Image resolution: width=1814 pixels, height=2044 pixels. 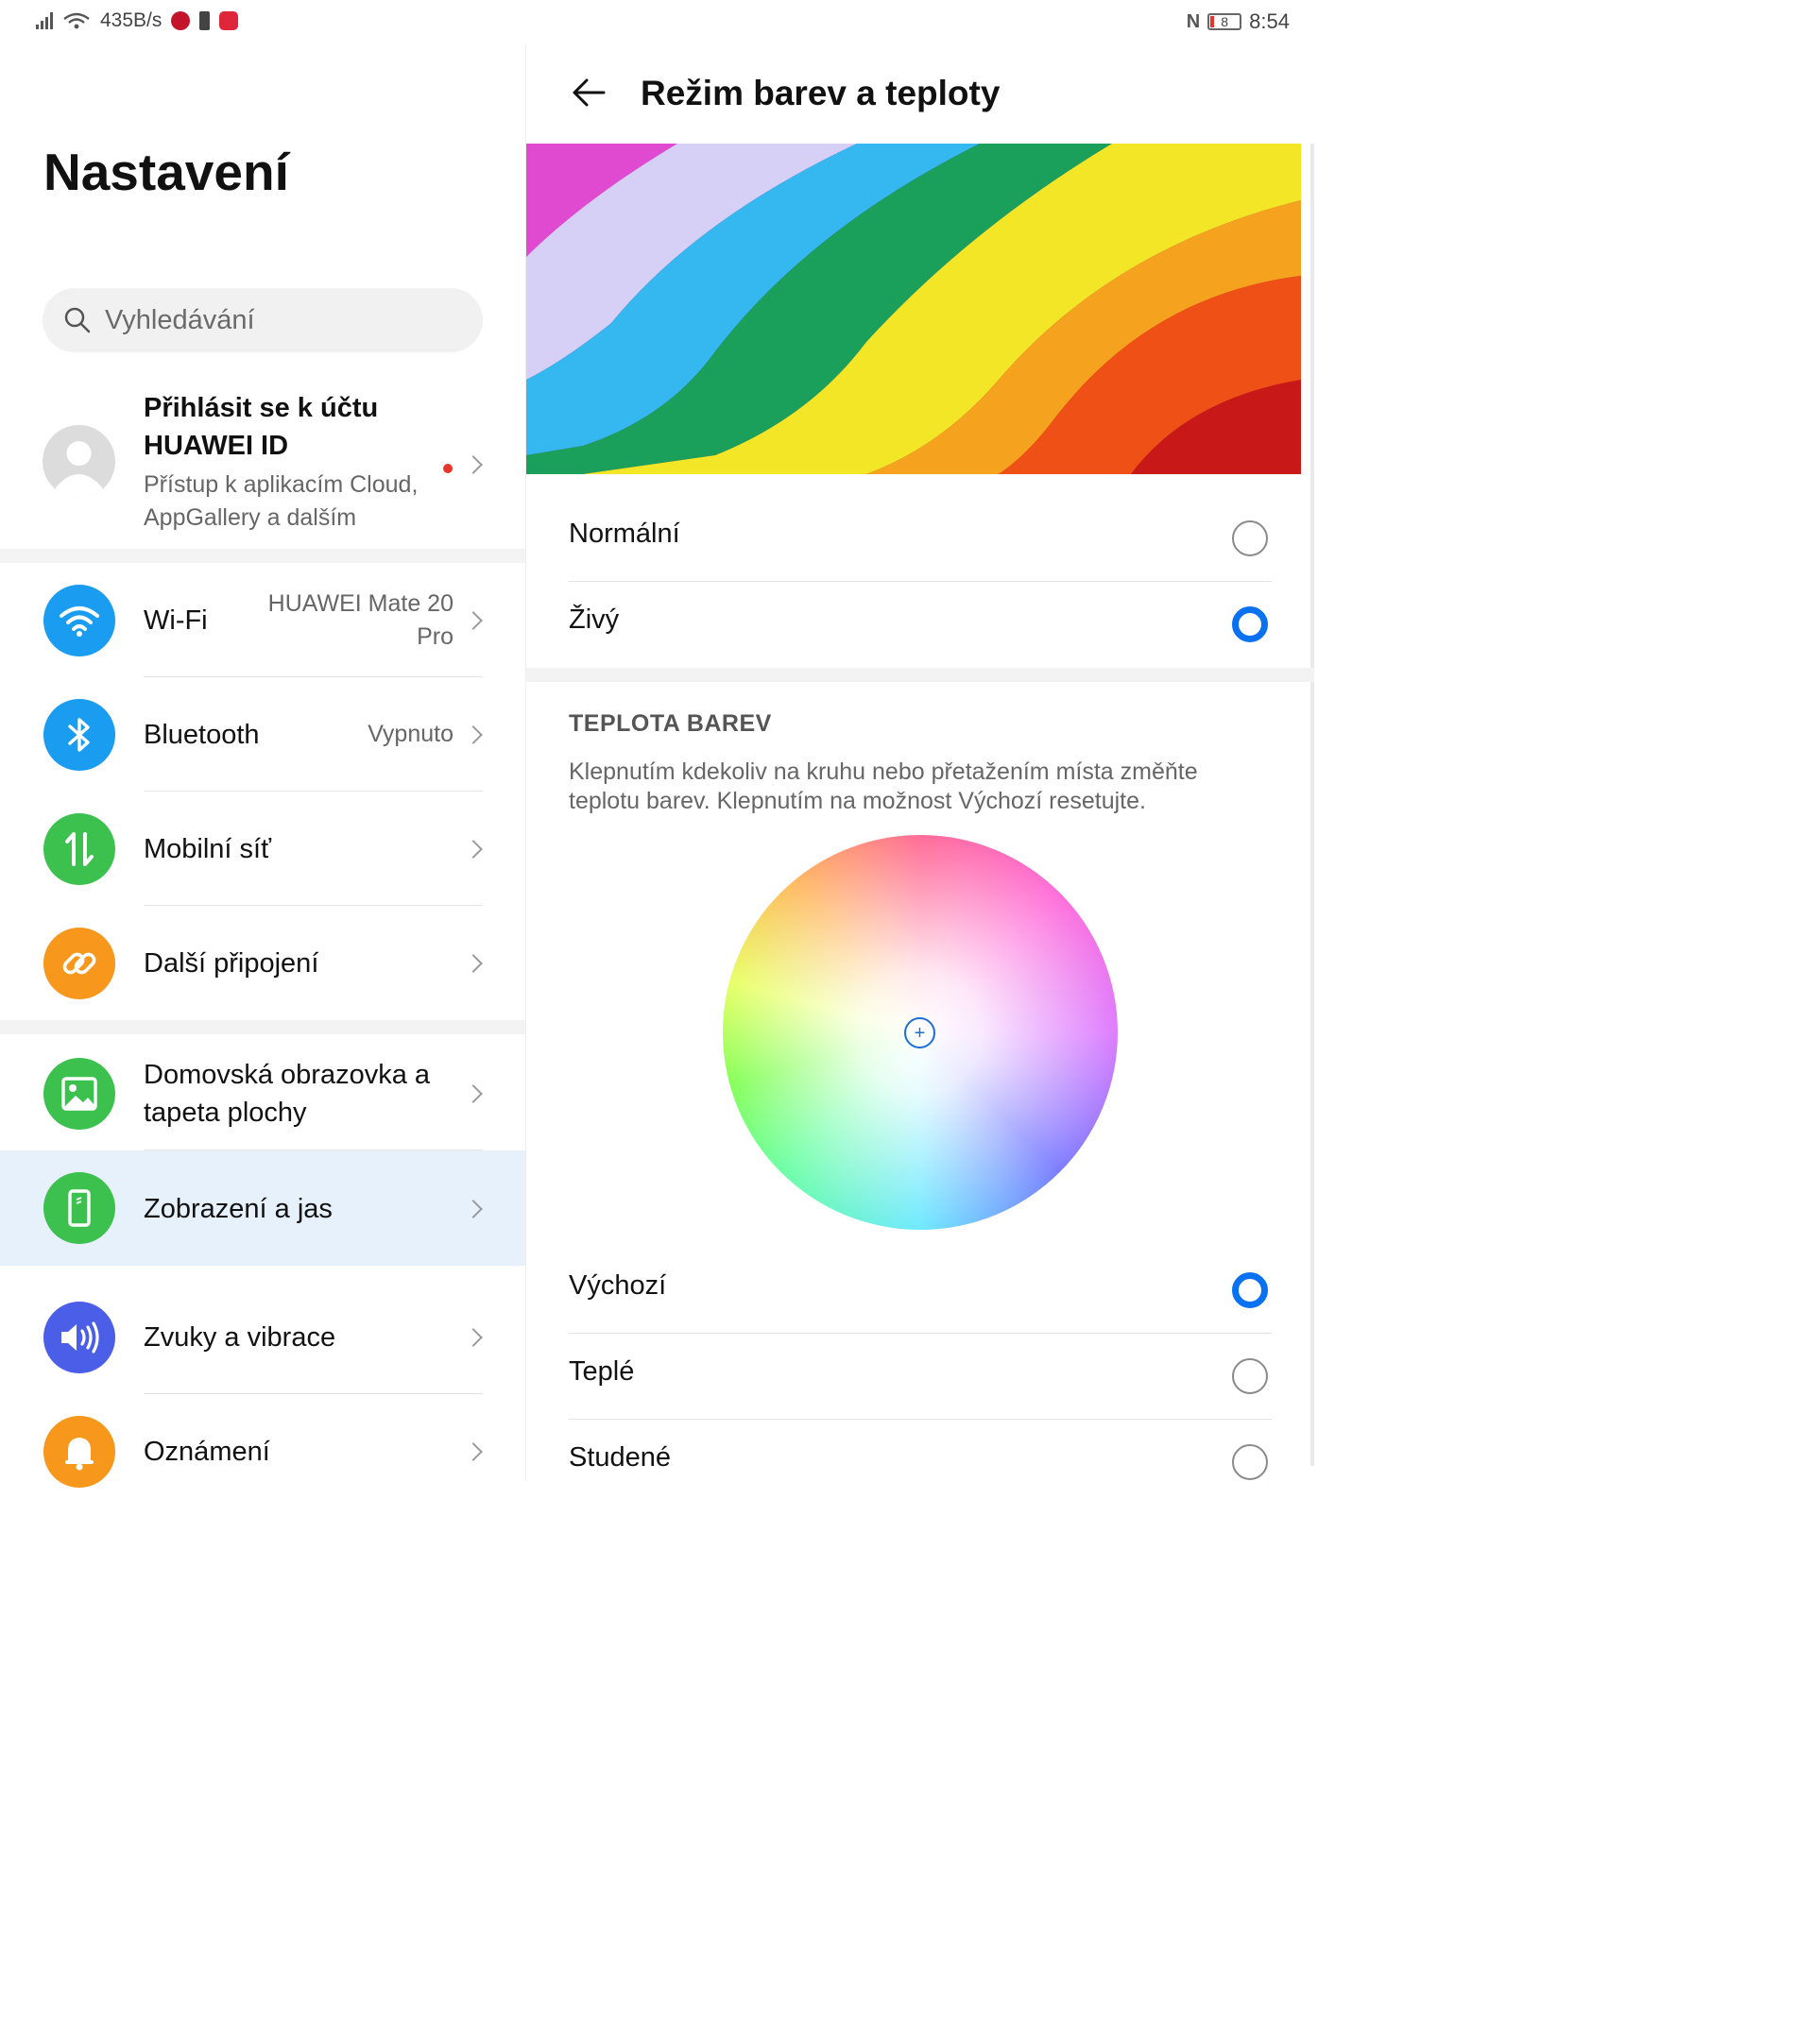 What do you see at coordinates (263, 734) in the screenshot?
I see `settings-item-bluetooth: Bluetooth Vypnuto` at bounding box center [263, 734].